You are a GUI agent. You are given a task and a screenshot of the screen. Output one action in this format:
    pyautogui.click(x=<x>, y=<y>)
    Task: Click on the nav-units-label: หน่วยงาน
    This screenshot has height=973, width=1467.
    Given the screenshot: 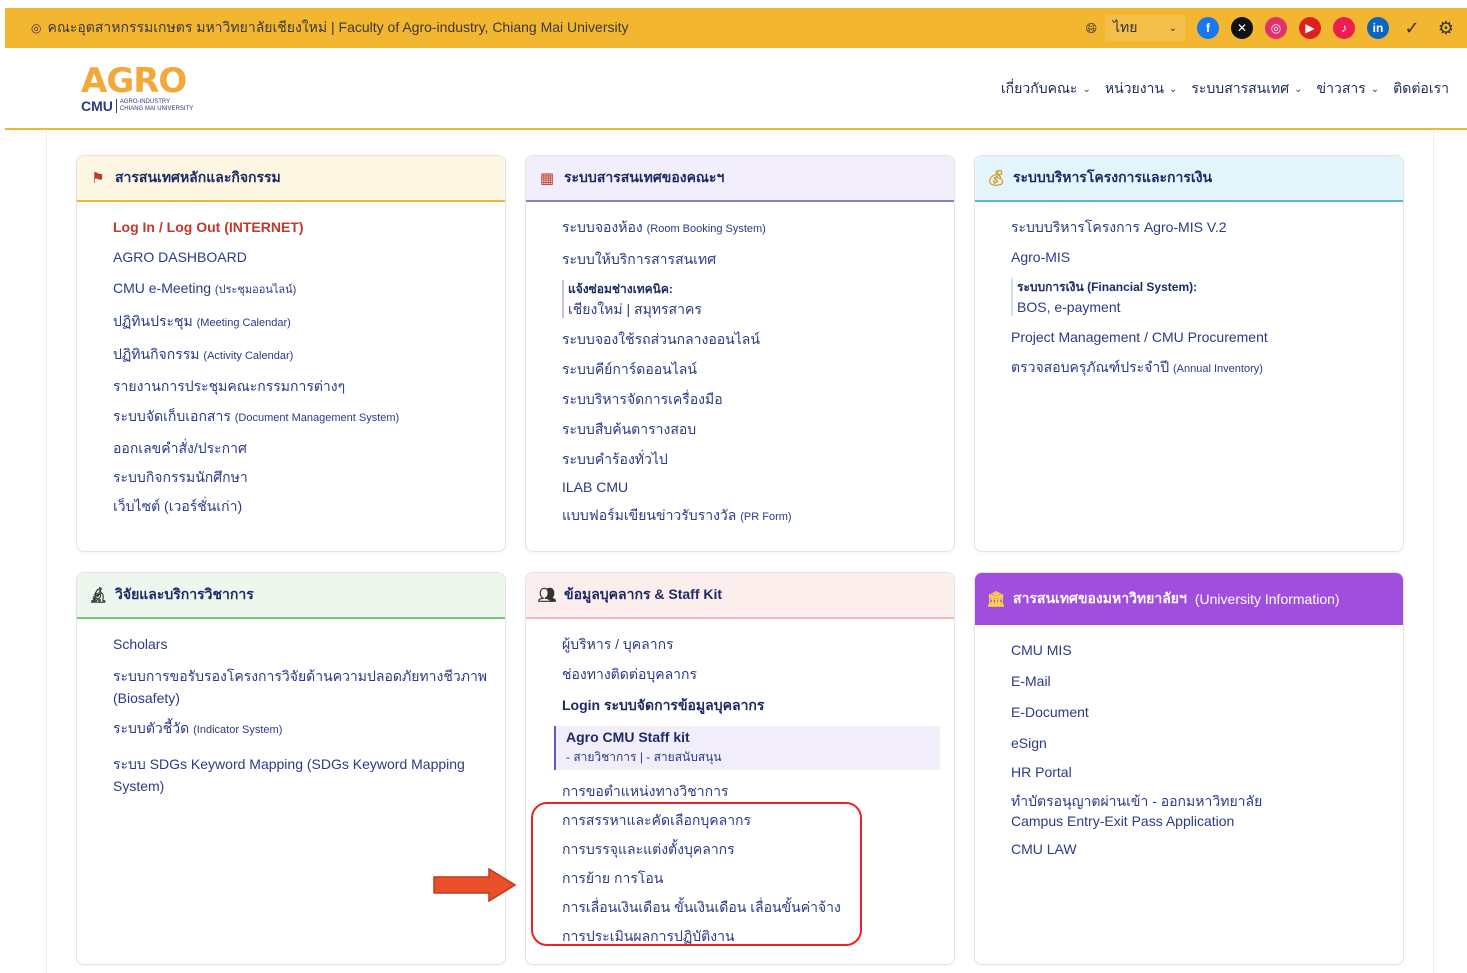 What is the action you would take?
    pyautogui.click(x=1134, y=88)
    